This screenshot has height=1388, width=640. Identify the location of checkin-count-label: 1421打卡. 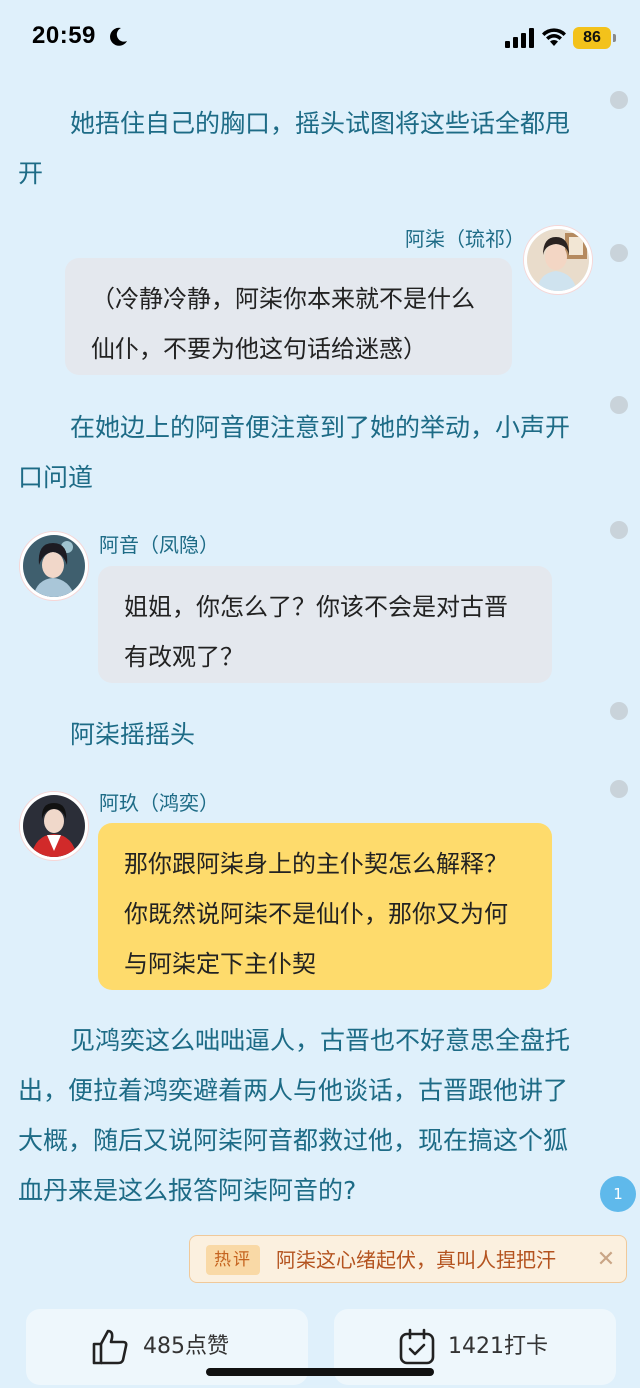
(498, 1346).